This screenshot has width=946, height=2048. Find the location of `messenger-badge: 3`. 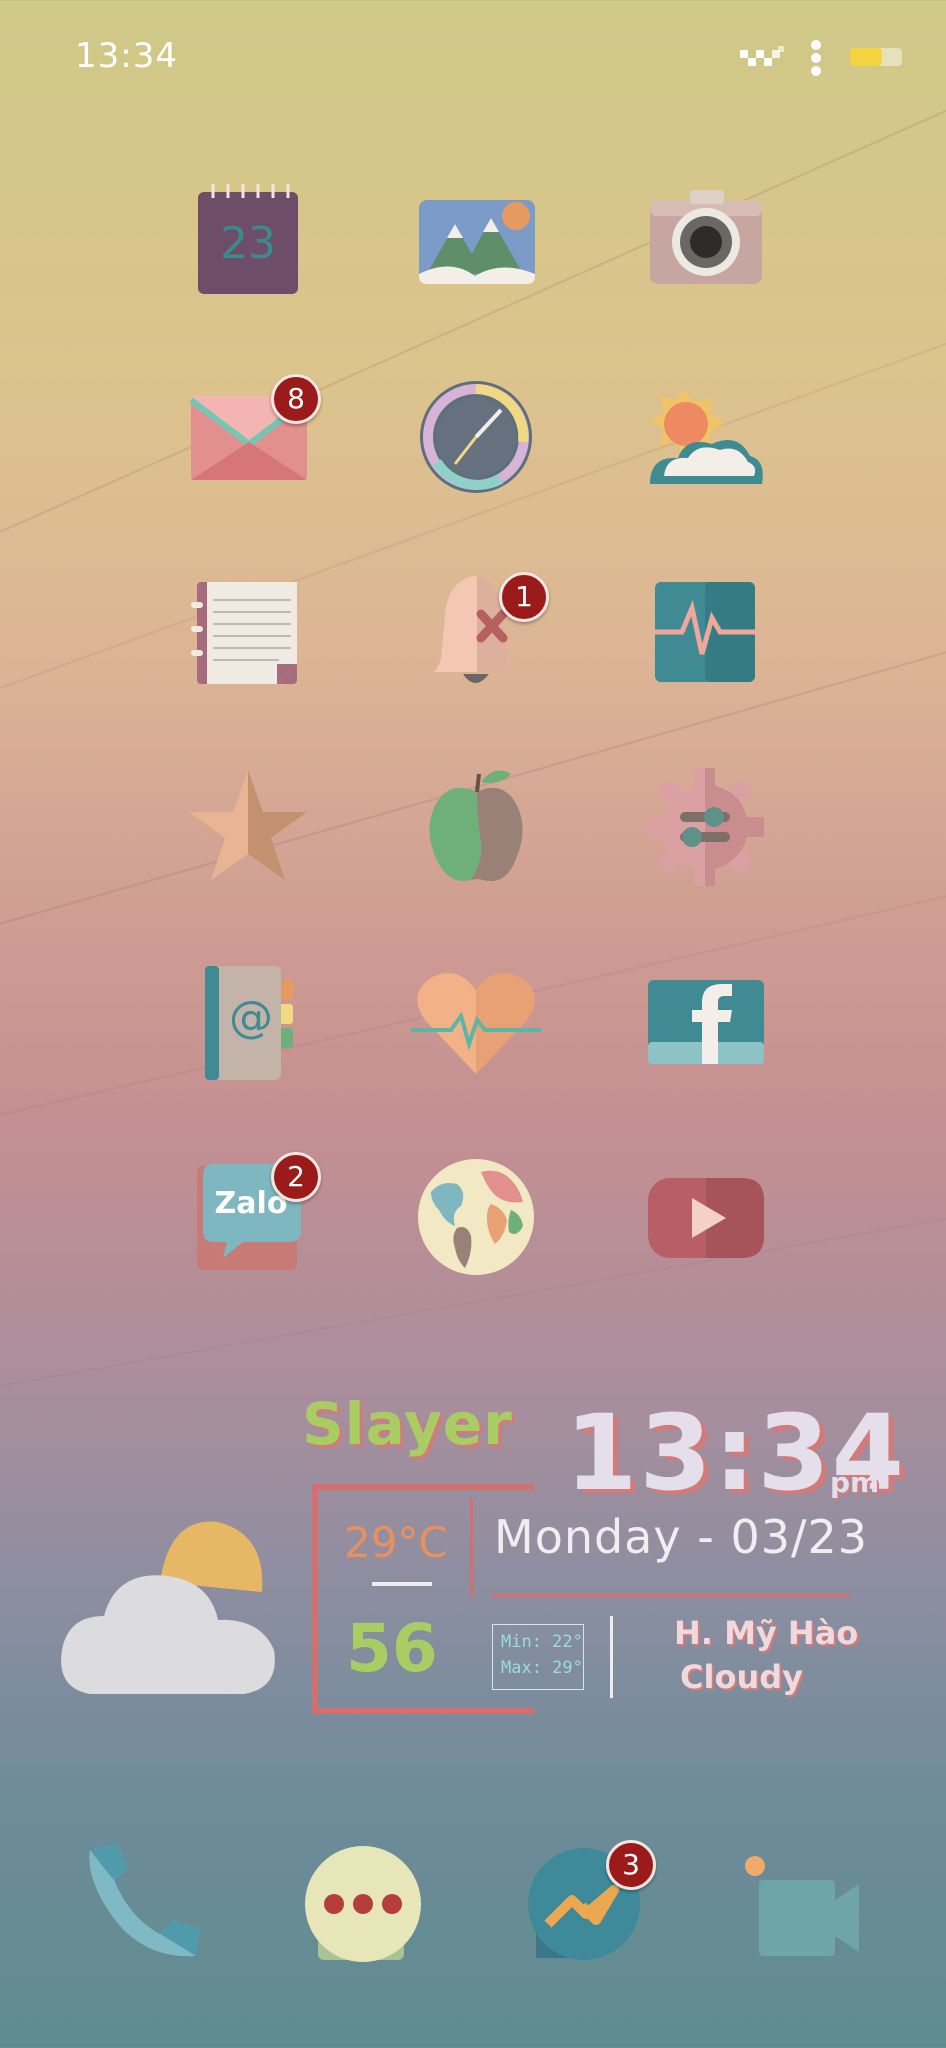

messenger-badge: 3 is located at coordinates (631, 1865).